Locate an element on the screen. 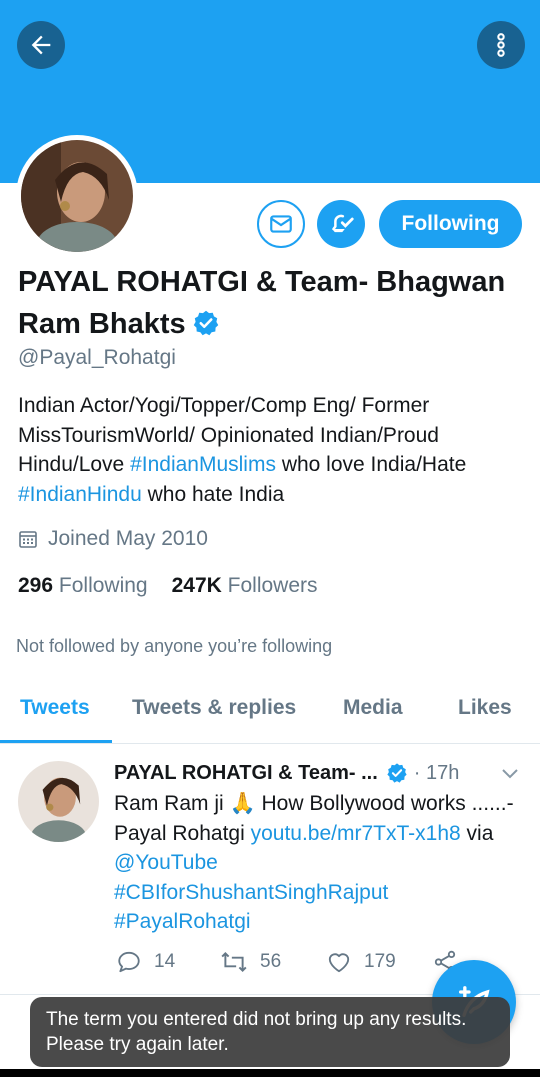 This screenshot has height=1077, width=540. bio-text: who love India/Hate is located at coordinates (371, 464).